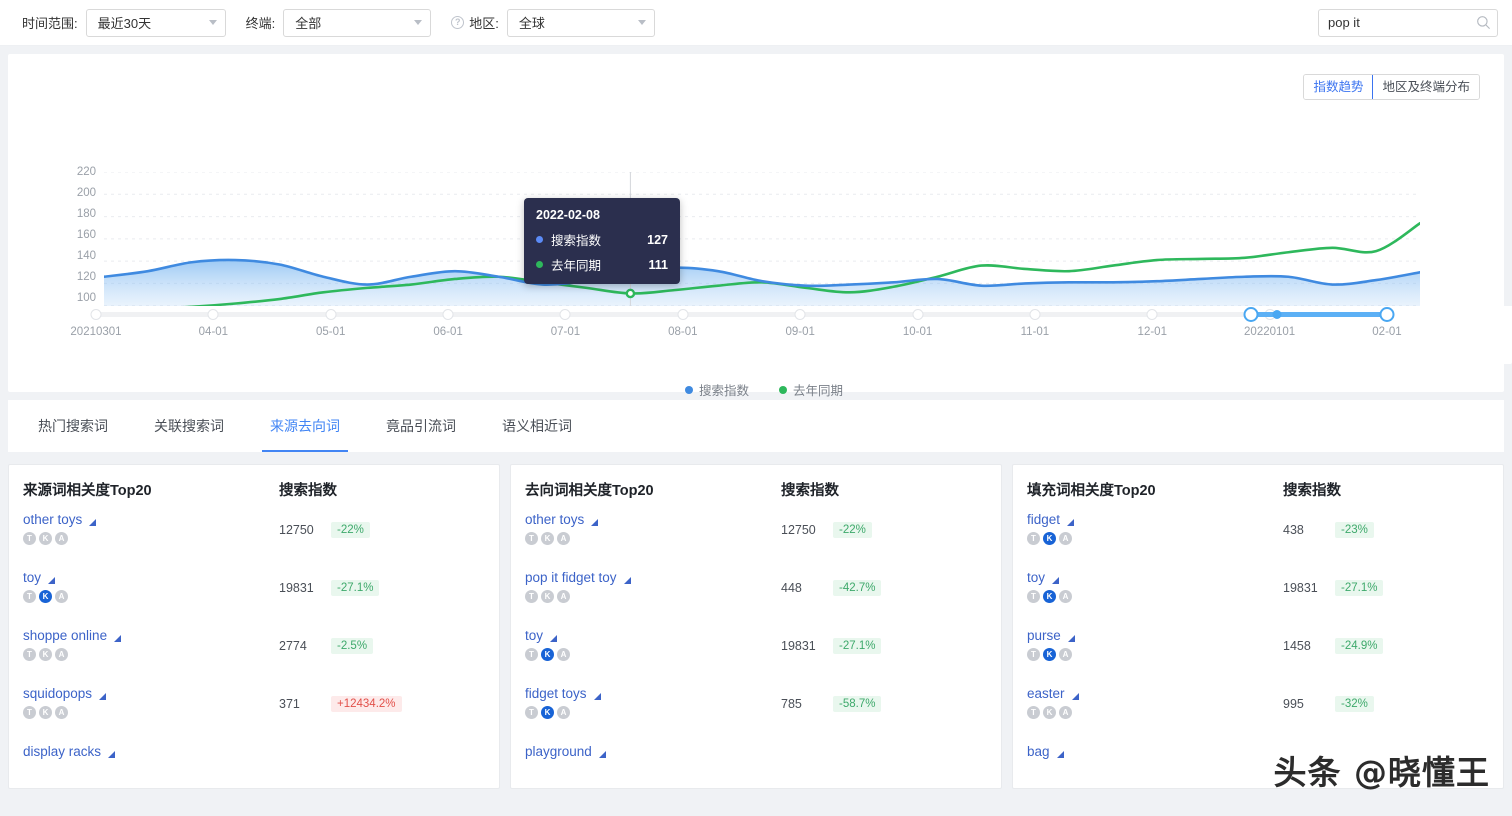  Describe the element at coordinates (1038, 751) in the screenshot. I see `keyword-text: bag` at that location.